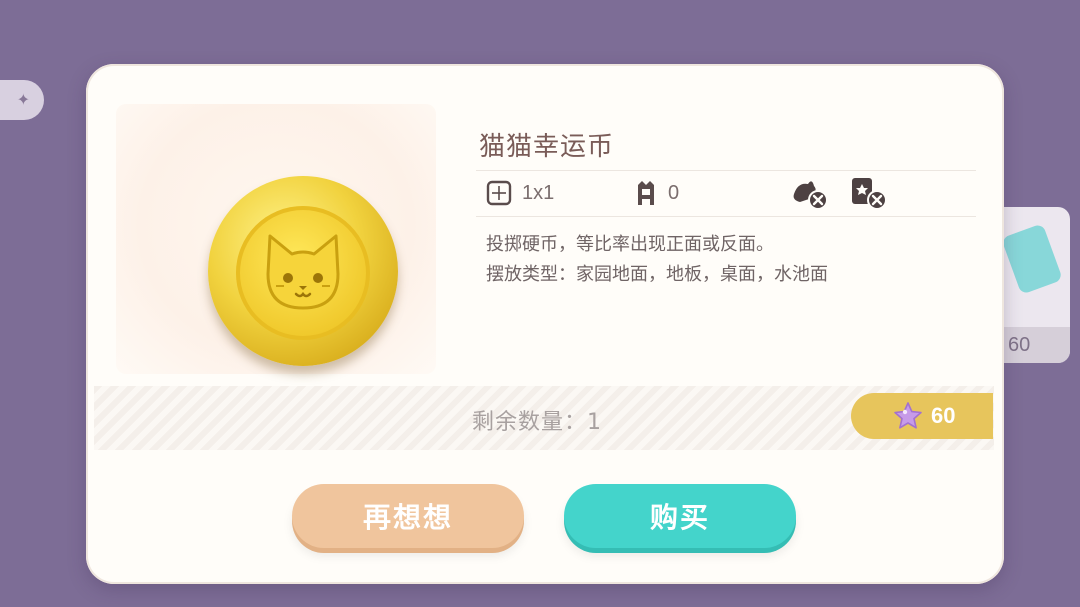 This screenshot has height=607, width=1080. I want to click on price-tag: 60, so click(922, 416).